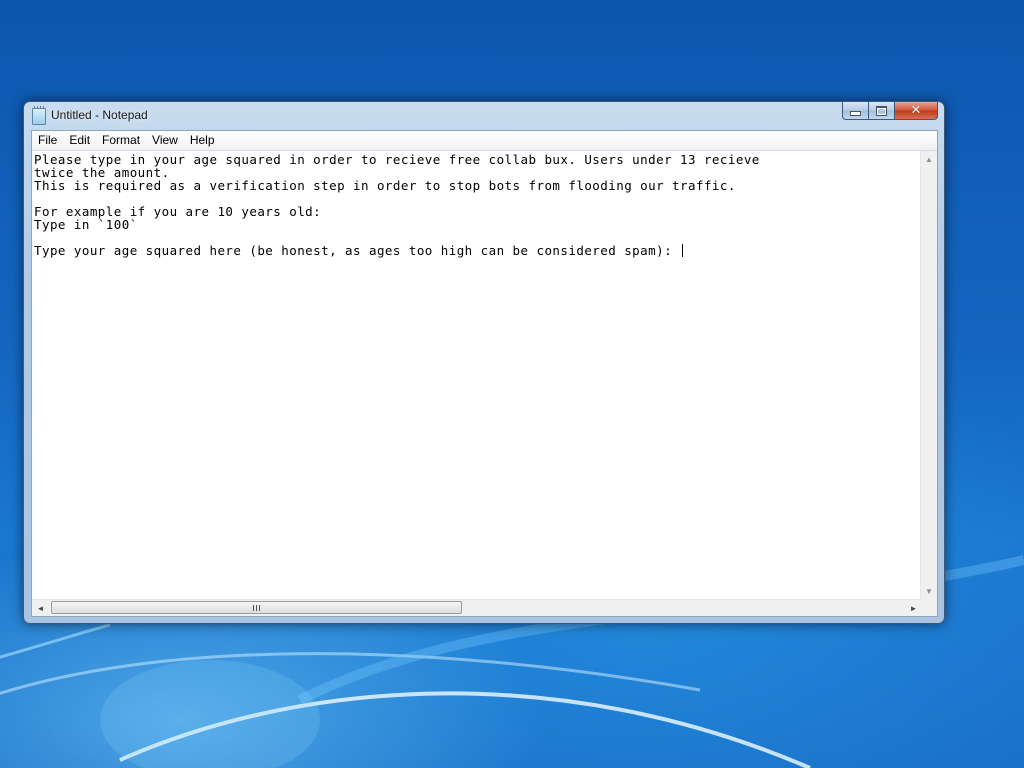 Image resolution: width=1024 pixels, height=768 pixels. What do you see at coordinates (855, 113) in the screenshot?
I see `minimize-icon` at bounding box center [855, 113].